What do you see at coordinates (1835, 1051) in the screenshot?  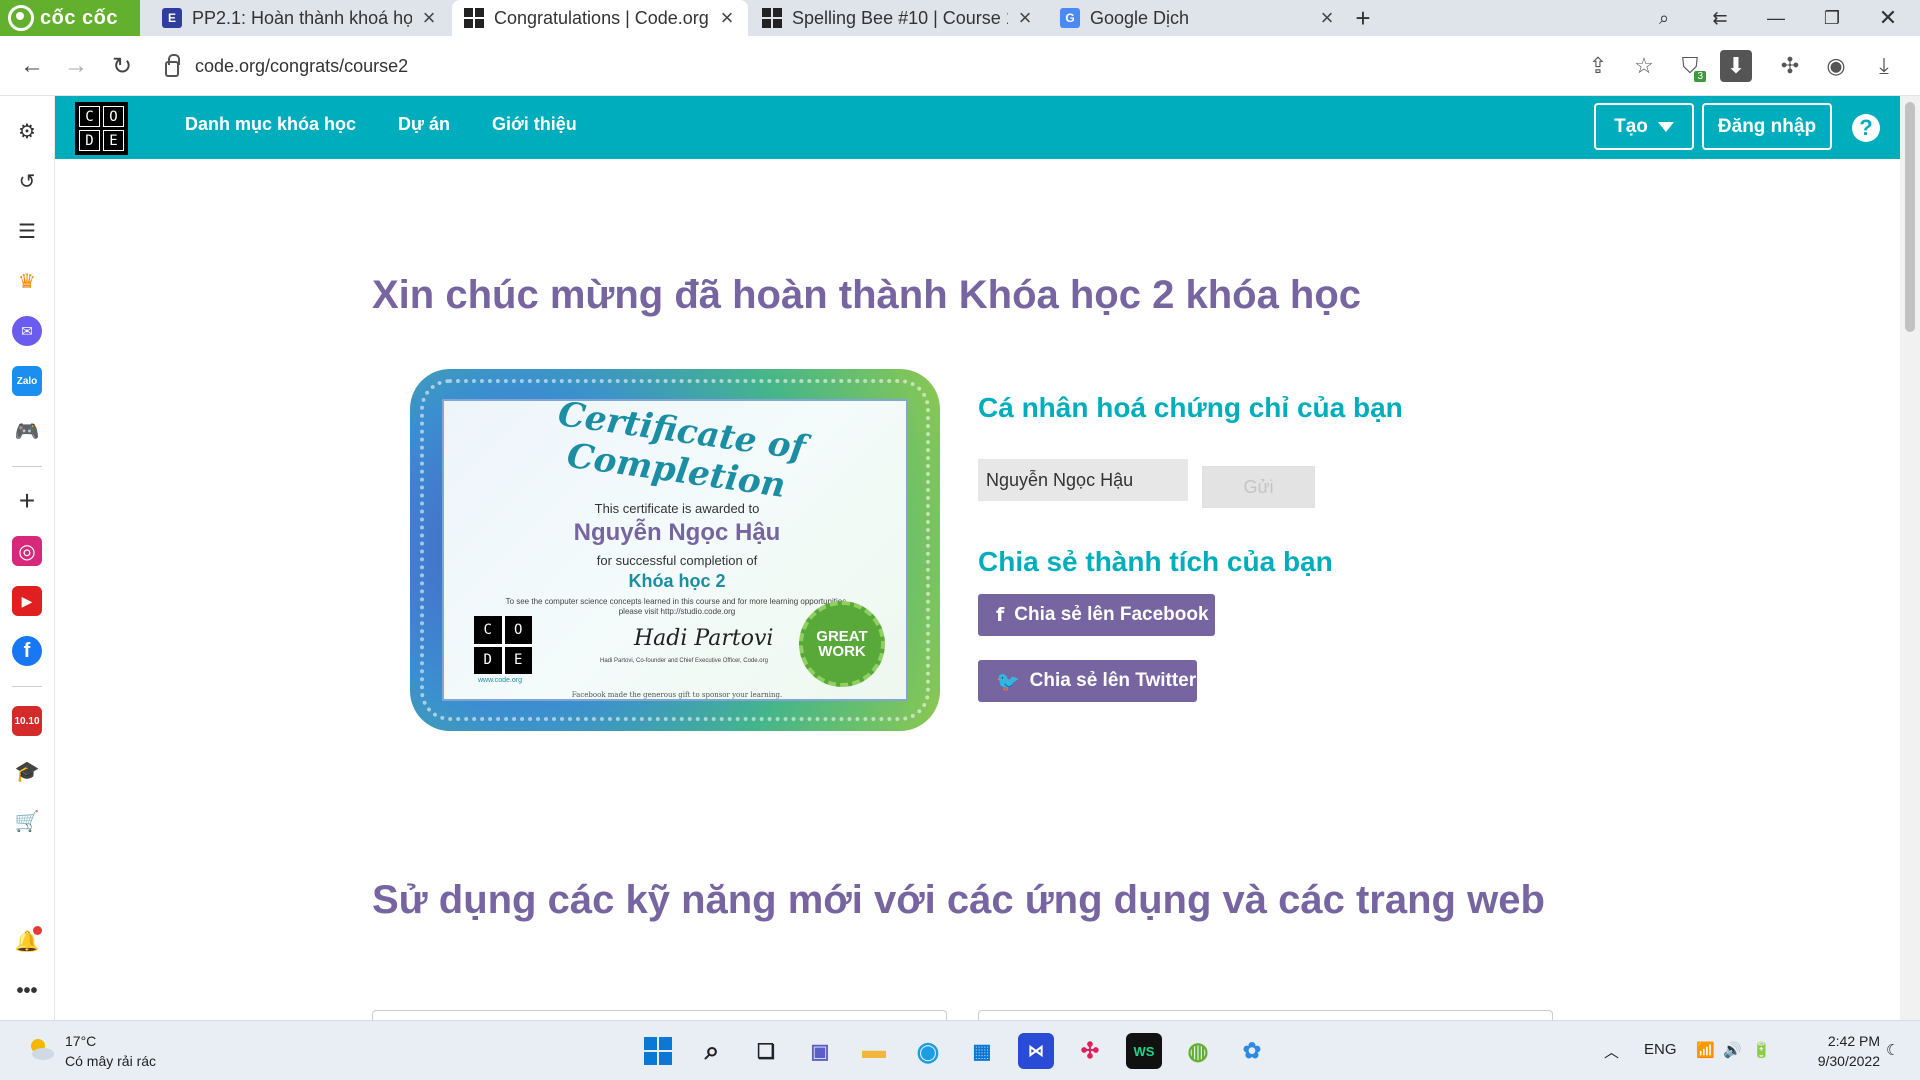 I see `system-clock: 2:42 PM 9/30/2022` at bounding box center [1835, 1051].